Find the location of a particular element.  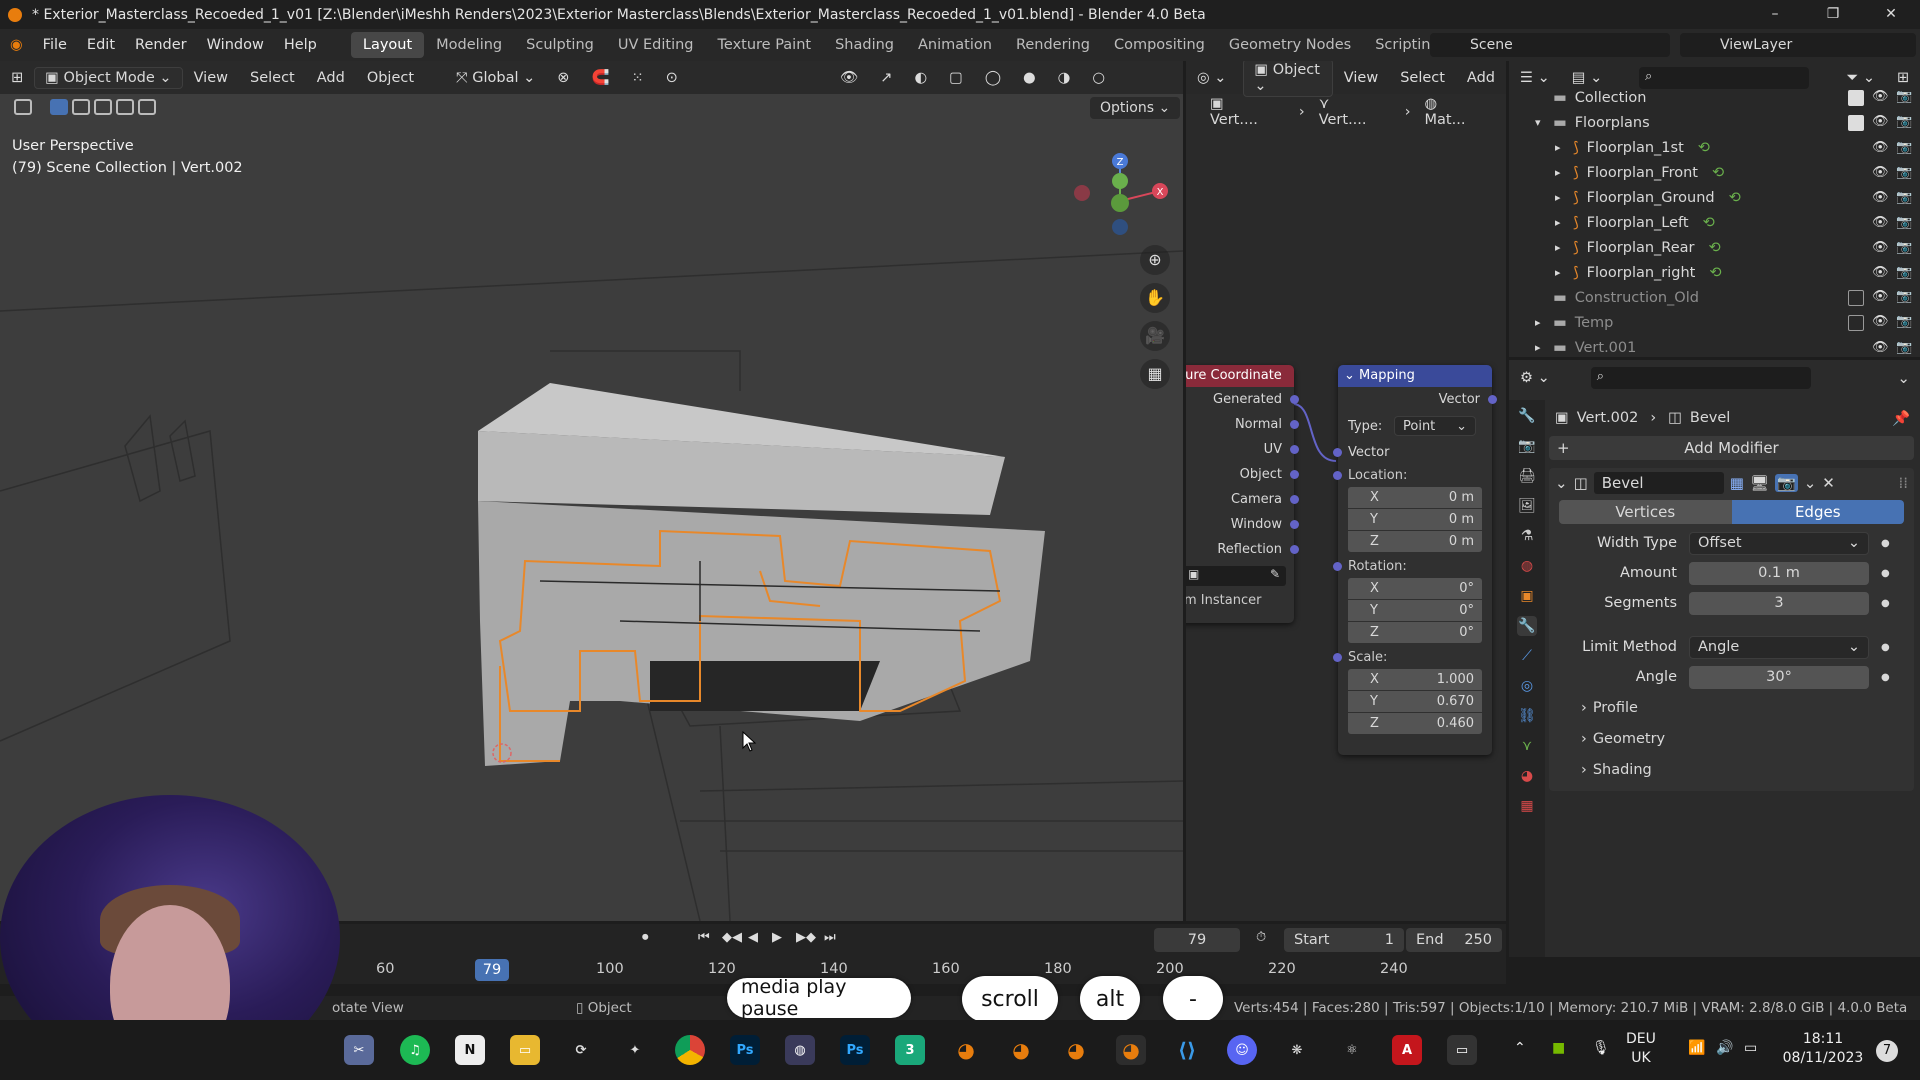

battery-icon: ▭ is located at coordinates (1750, 1048).